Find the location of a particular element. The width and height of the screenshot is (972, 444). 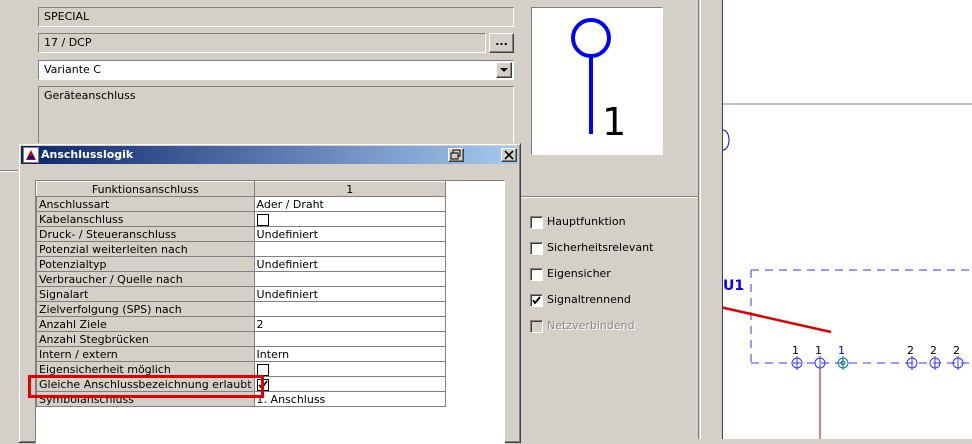

panel-divider is located at coordinates (710, 219).